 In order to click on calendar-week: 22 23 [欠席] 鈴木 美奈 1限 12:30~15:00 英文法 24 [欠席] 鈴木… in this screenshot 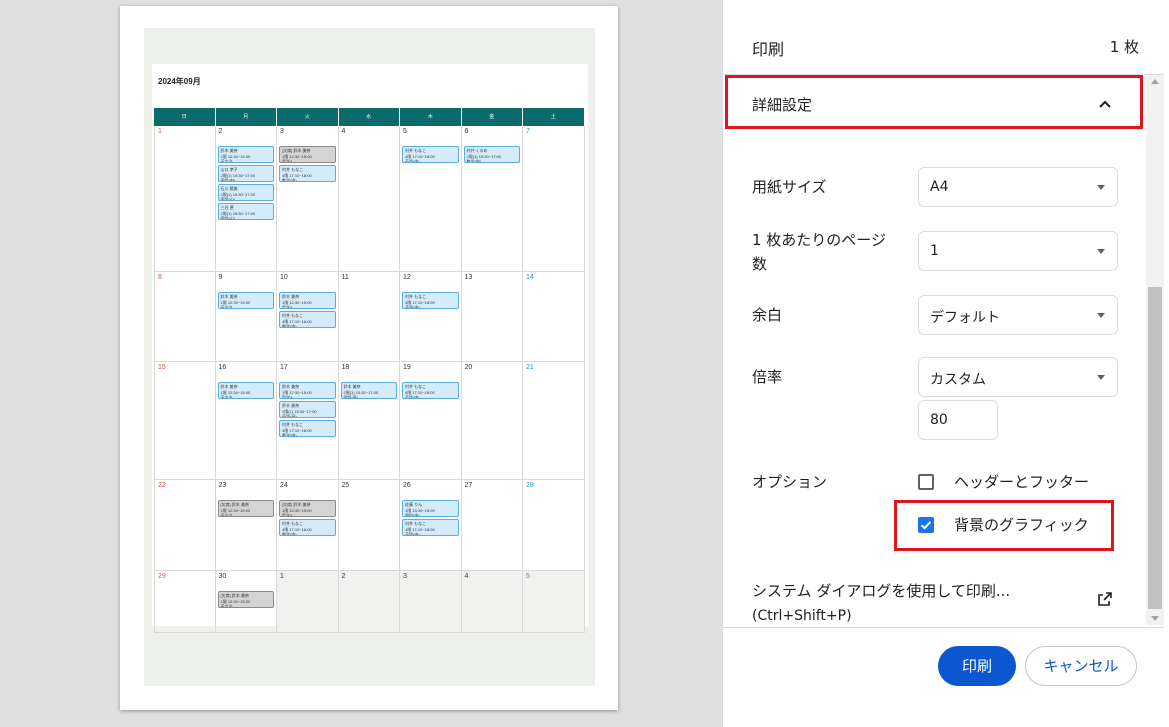, I will do `click(369, 525)`.